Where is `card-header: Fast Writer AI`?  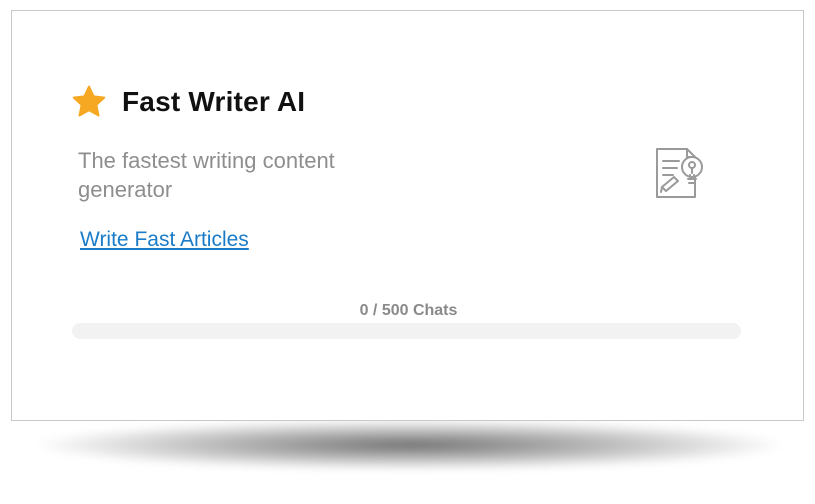
card-header: Fast Writer AI is located at coordinates (187, 102).